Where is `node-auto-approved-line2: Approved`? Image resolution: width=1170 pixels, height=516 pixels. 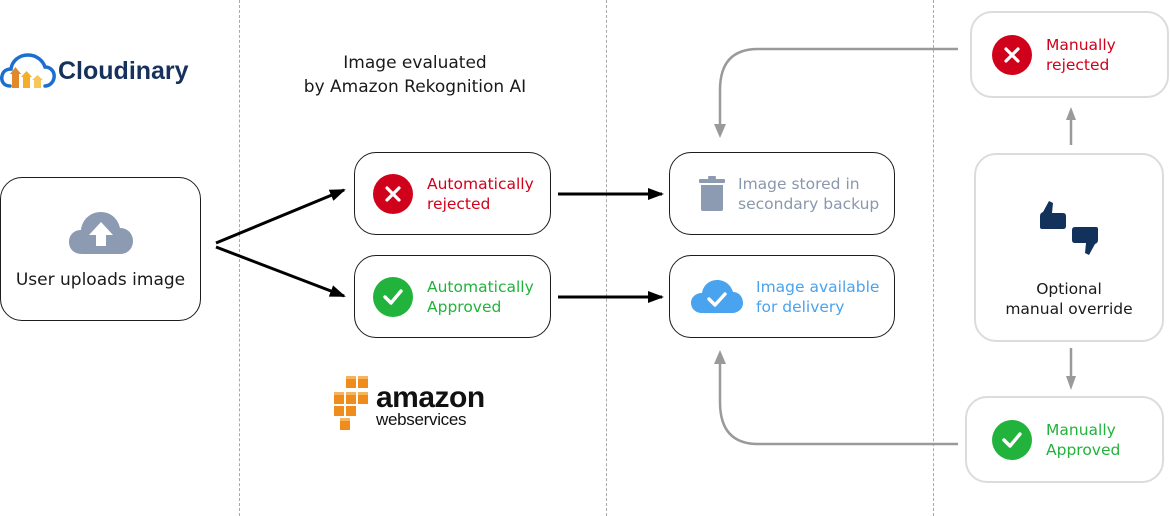 node-auto-approved-line2: Approved is located at coordinates (464, 306).